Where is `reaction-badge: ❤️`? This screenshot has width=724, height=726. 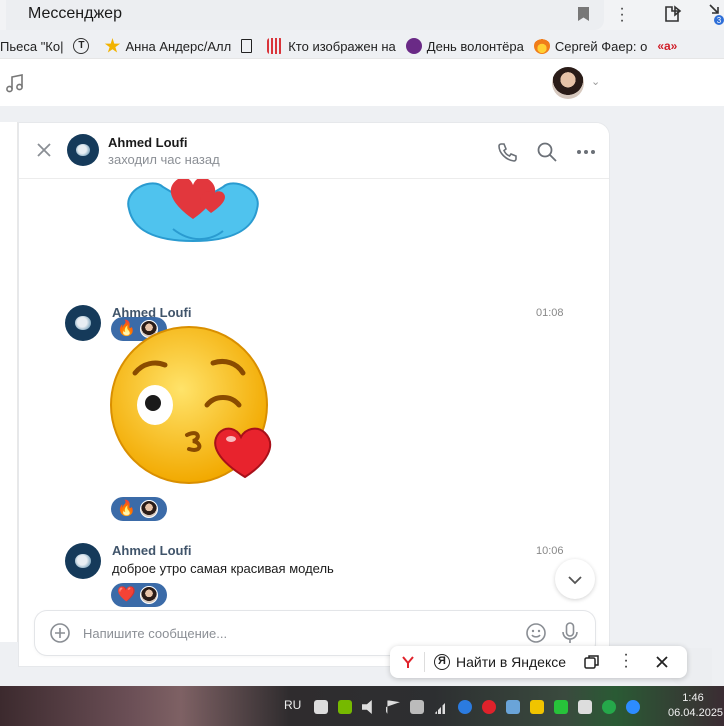 reaction-badge: ❤️ is located at coordinates (139, 595).